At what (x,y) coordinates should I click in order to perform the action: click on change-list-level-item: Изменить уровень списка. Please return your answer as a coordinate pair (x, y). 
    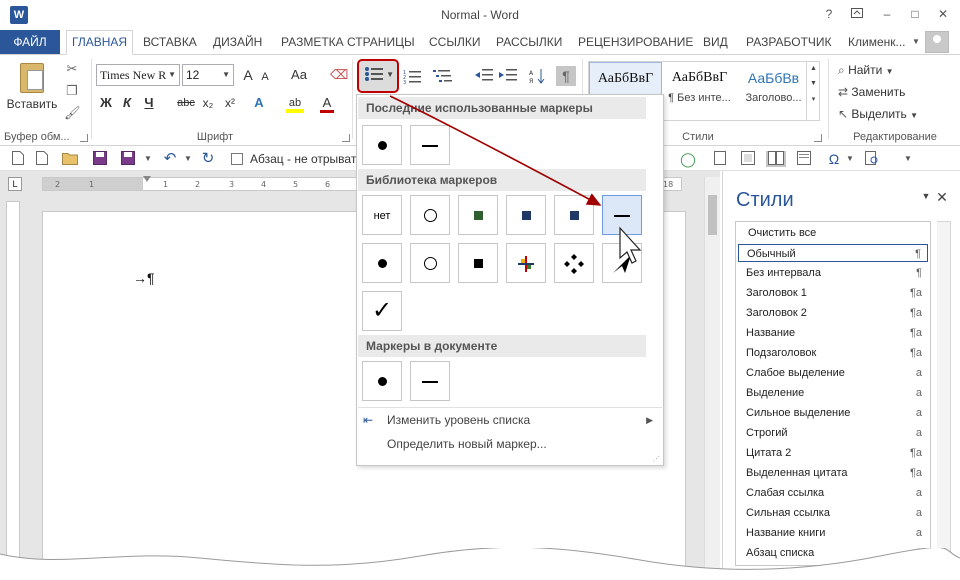
    Looking at the image, I should click on (458, 420).